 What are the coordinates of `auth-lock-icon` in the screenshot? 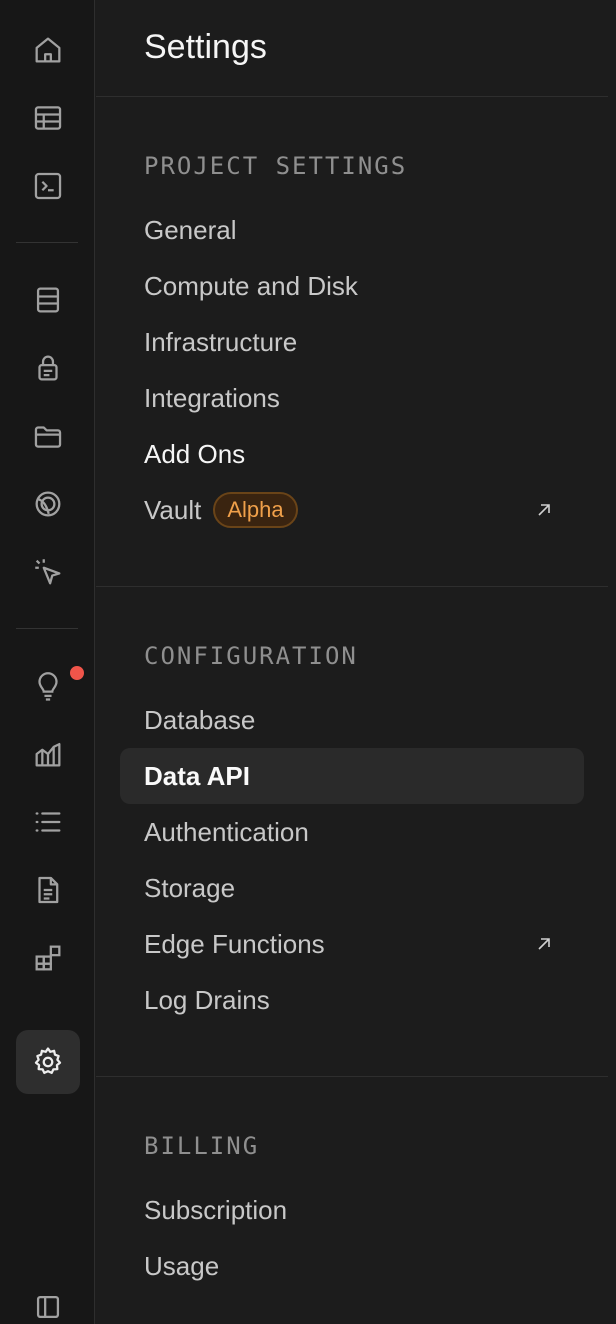 It's located at (48, 368).